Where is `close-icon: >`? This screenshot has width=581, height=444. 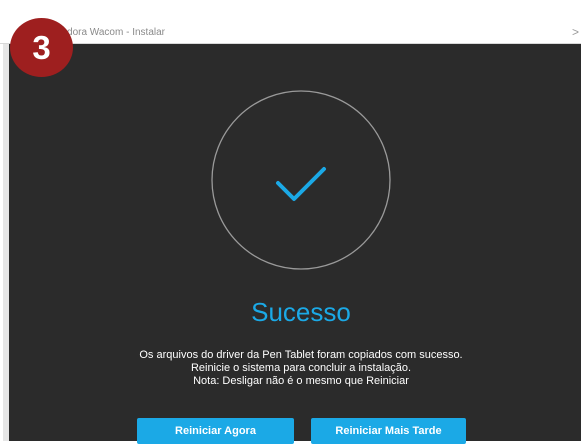 close-icon: > is located at coordinates (575, 32).